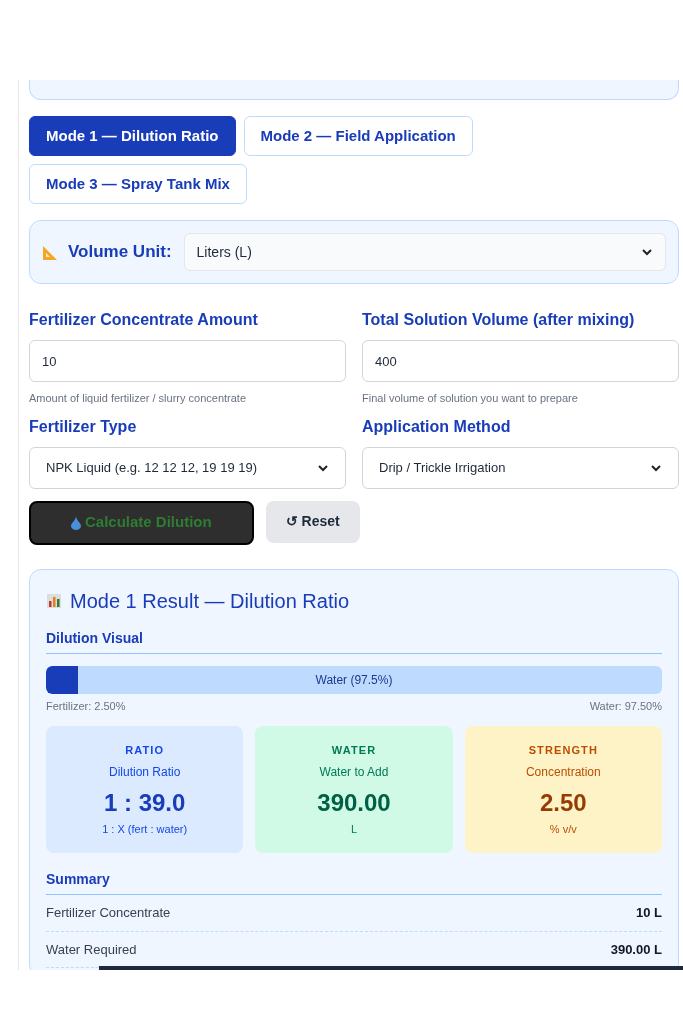 This screenshot has height=1024, width=683. What do you see at coordinates (437, 426) in the screenshot?
I see `field-label: Application Method` at bounding box center [437, 426].